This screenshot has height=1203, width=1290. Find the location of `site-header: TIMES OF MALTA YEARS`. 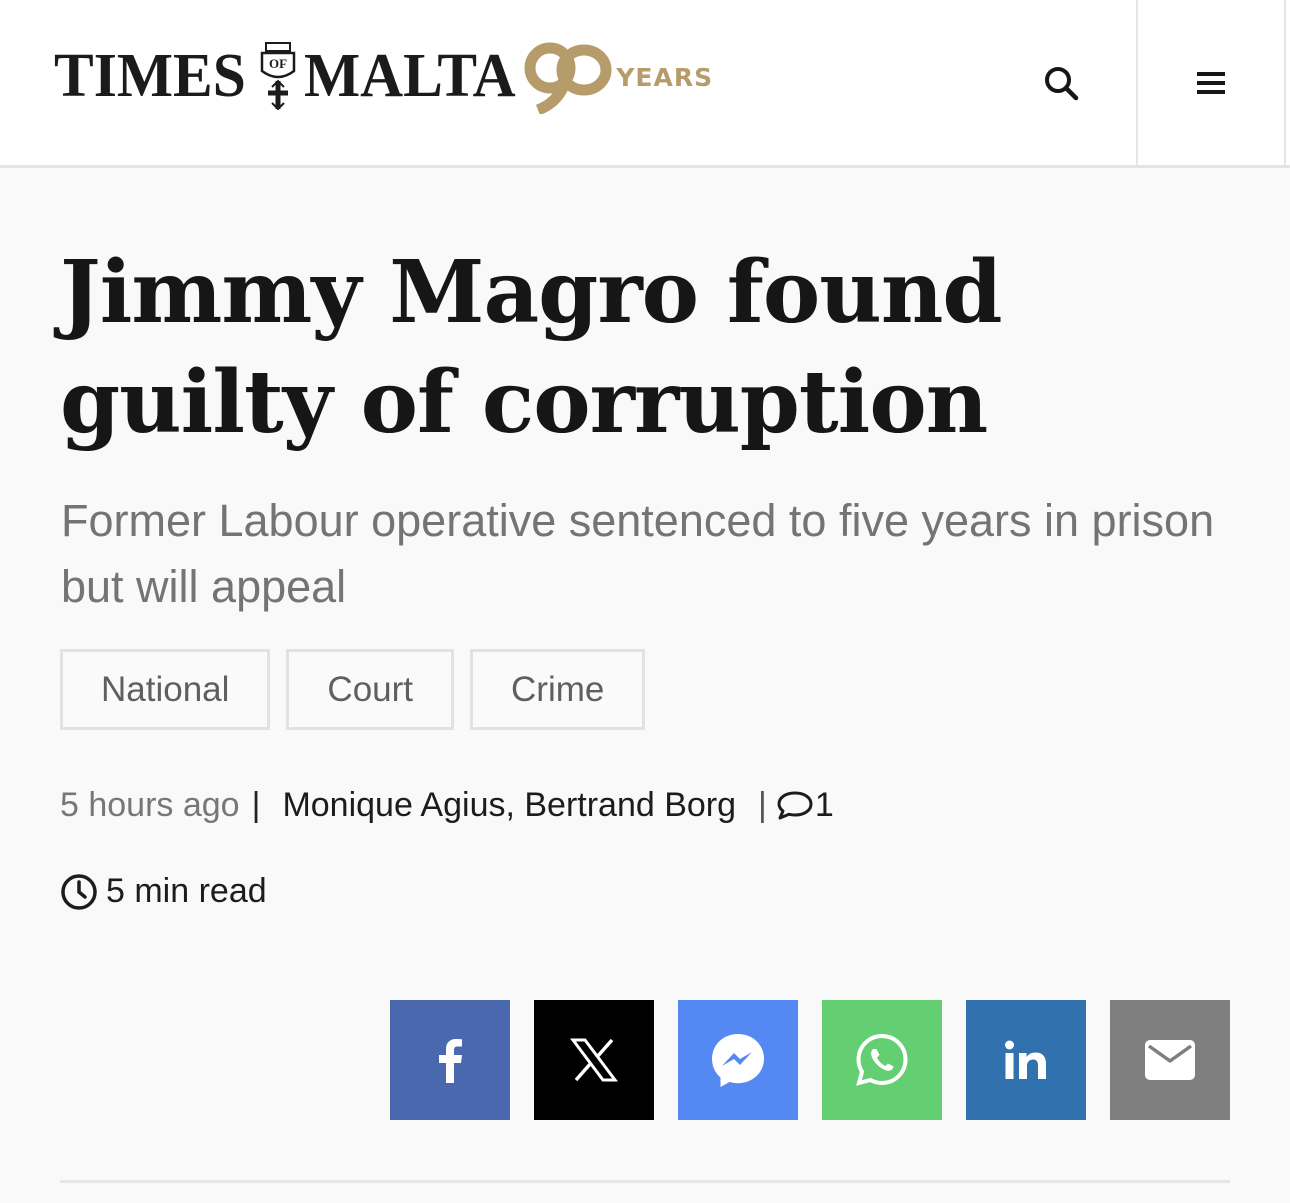

site-header: TIMES OF MALTA YEARS is located at coordinates (645, 84).